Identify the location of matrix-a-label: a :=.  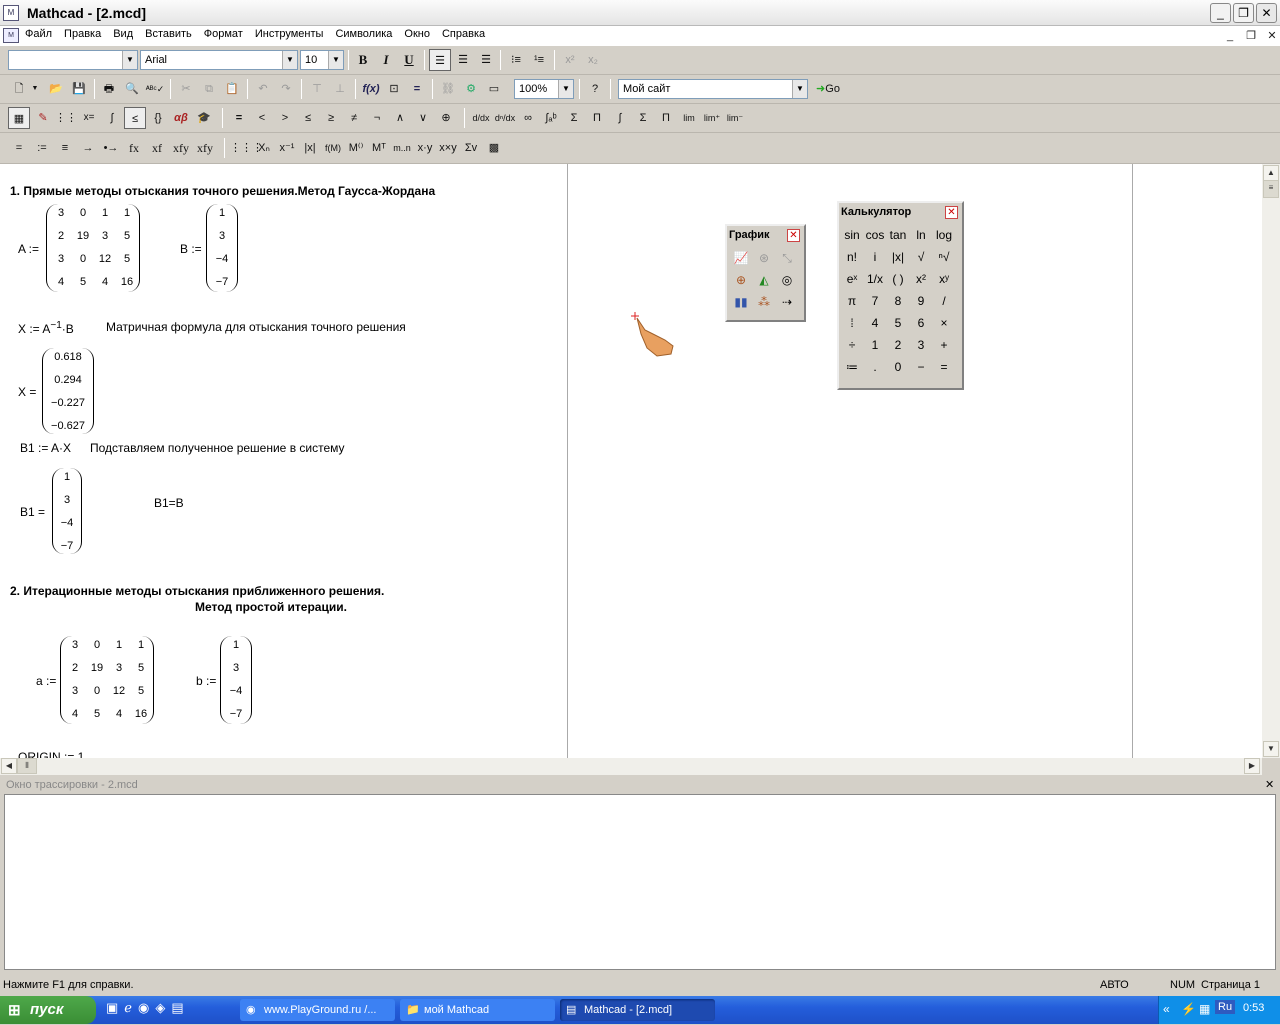
(46, 681).